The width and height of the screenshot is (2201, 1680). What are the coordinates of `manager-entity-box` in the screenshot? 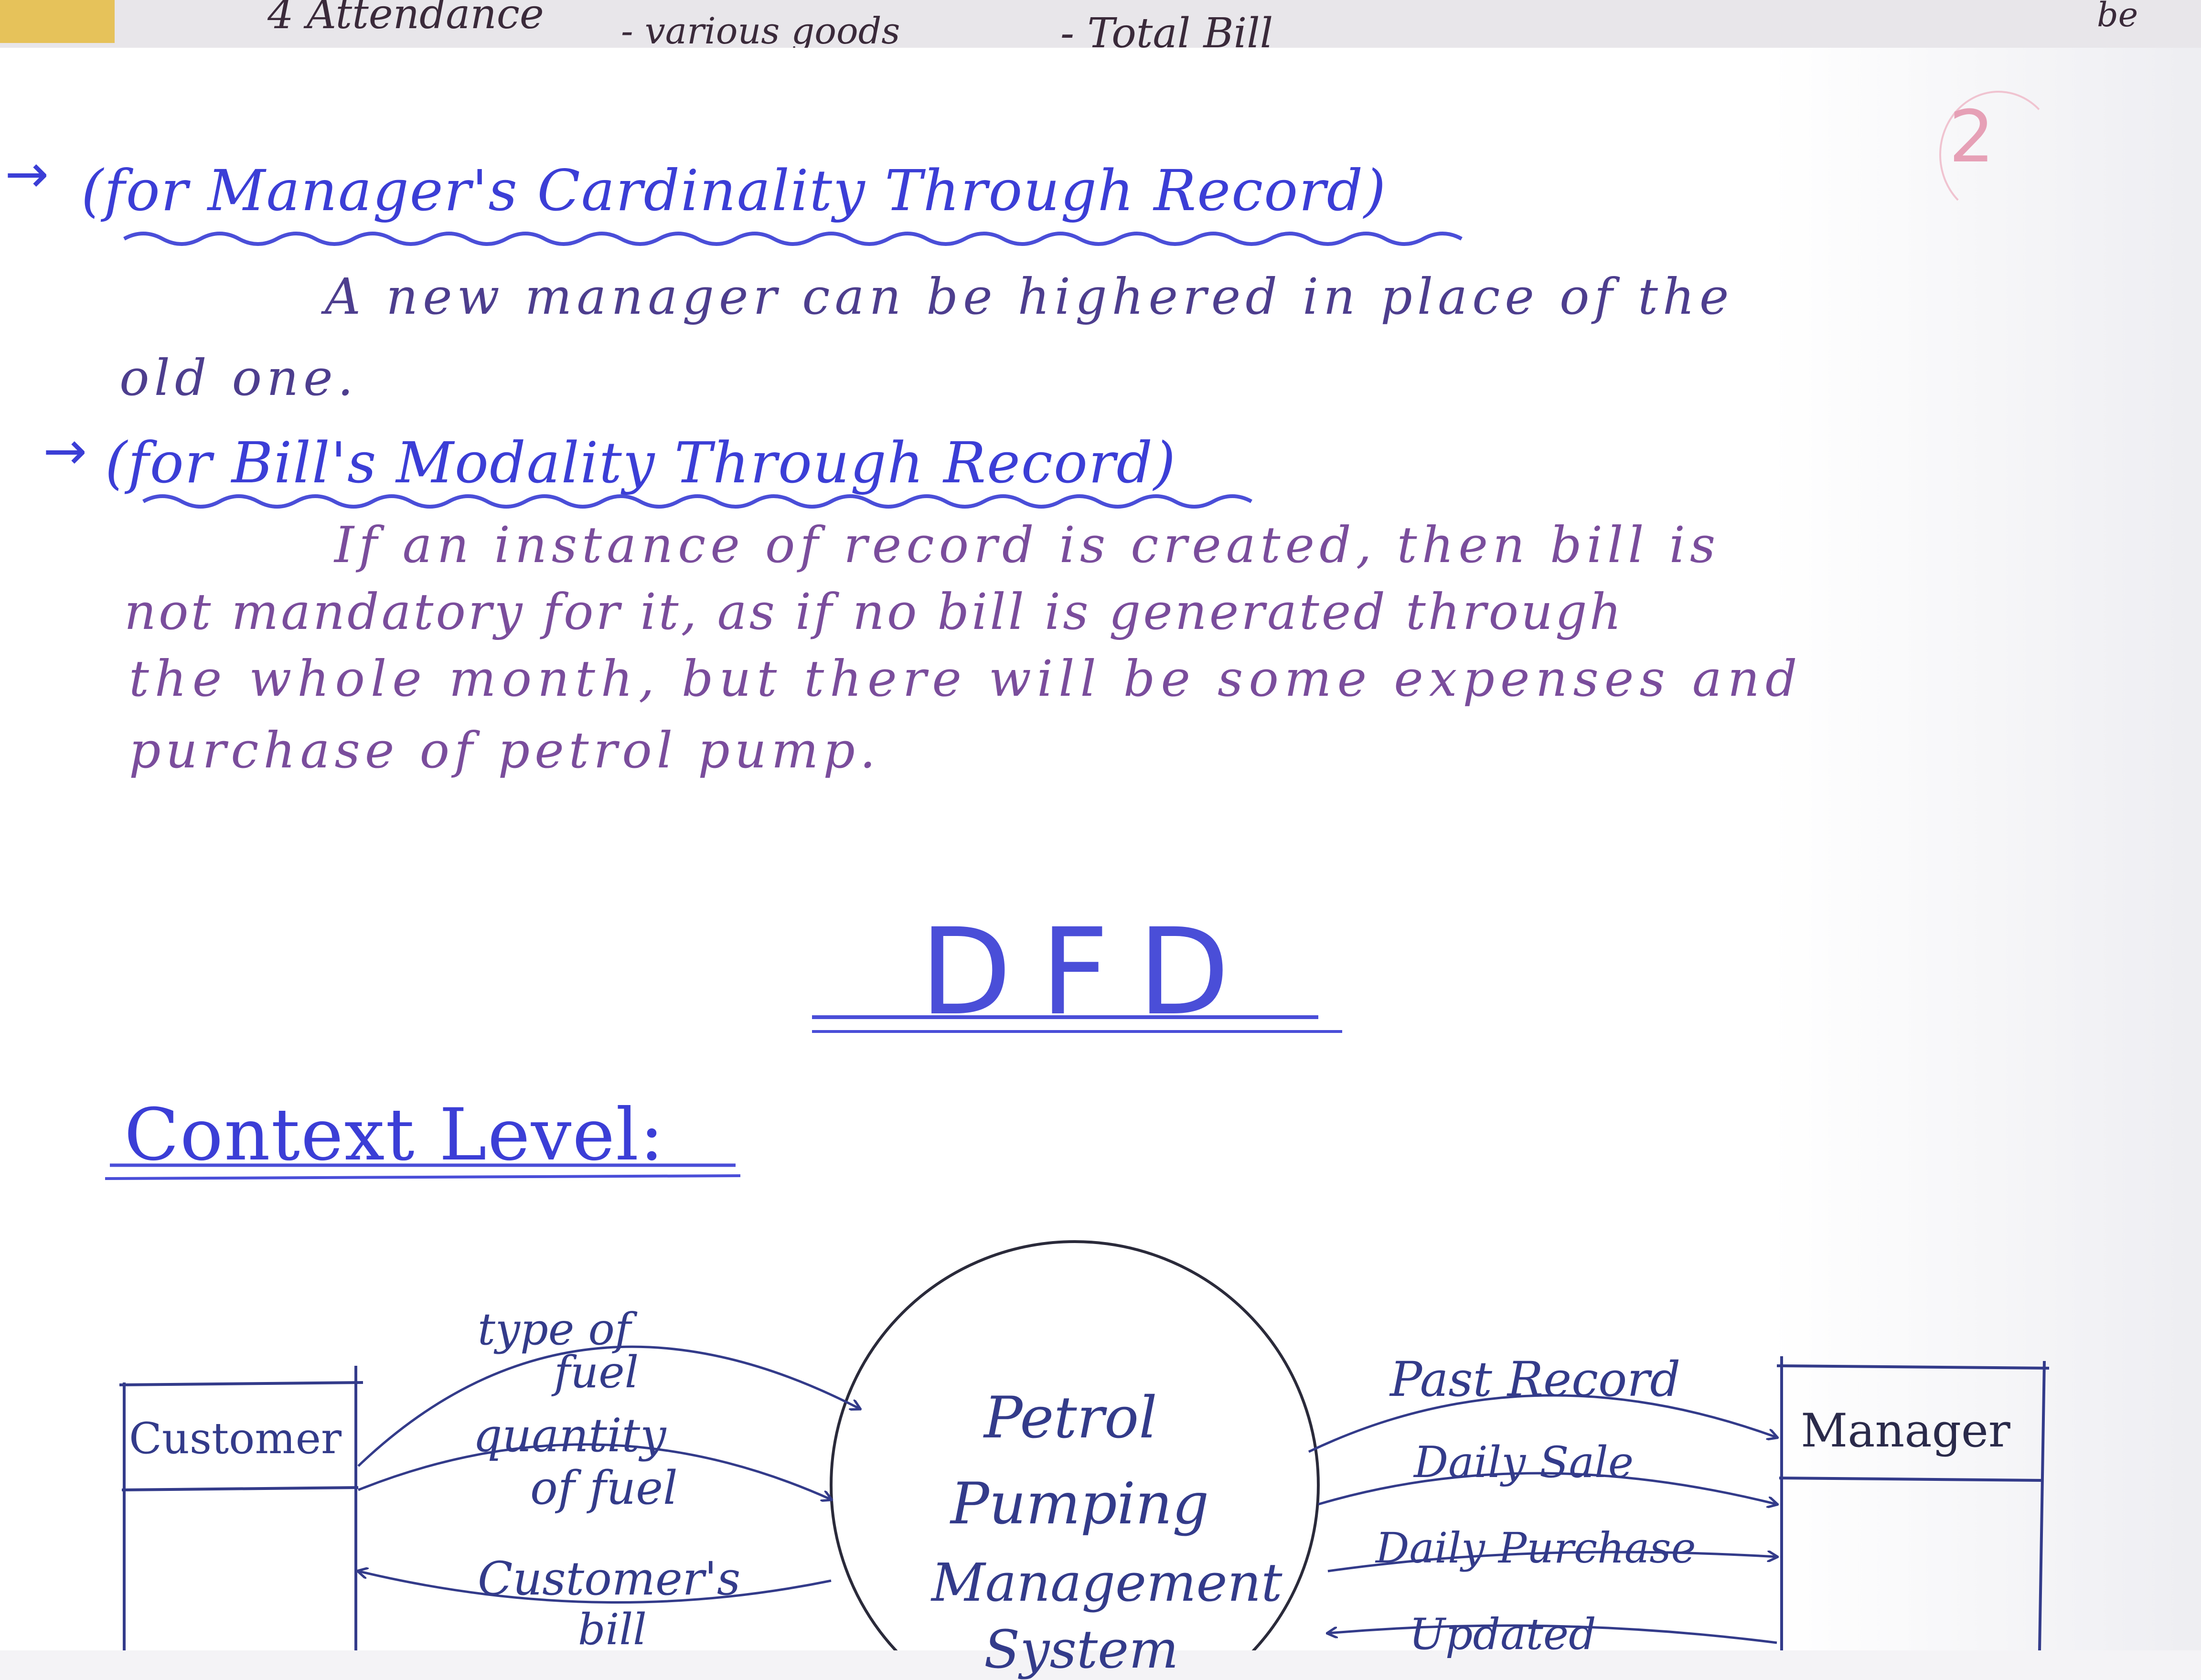 It's located at (1913, 1503).